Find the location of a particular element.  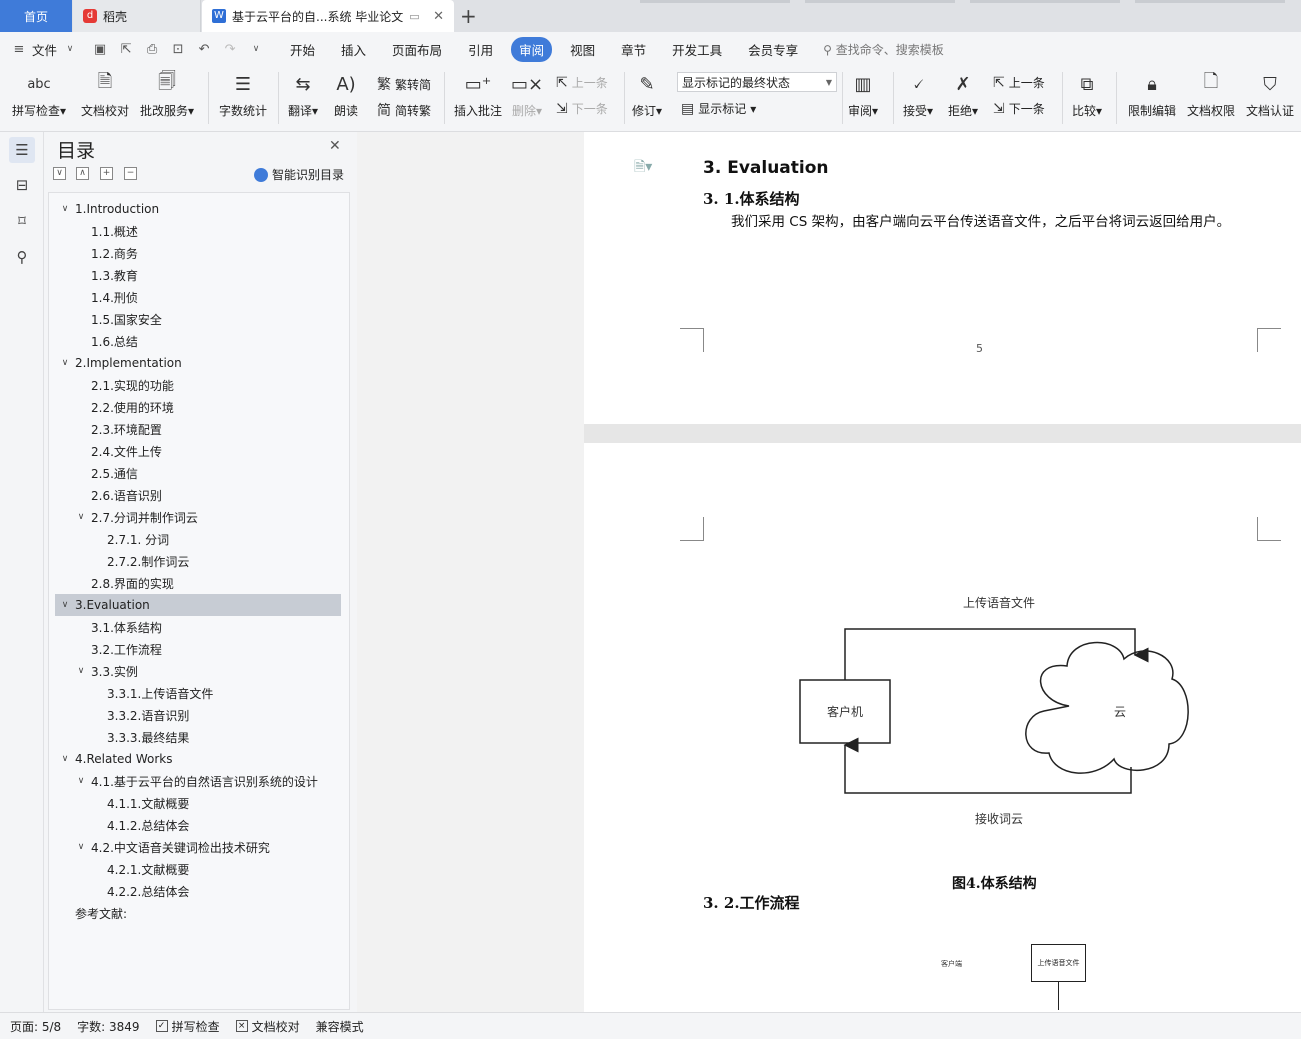

toc-item: 2.3.环境配置 is located at coordinates (126, 429).